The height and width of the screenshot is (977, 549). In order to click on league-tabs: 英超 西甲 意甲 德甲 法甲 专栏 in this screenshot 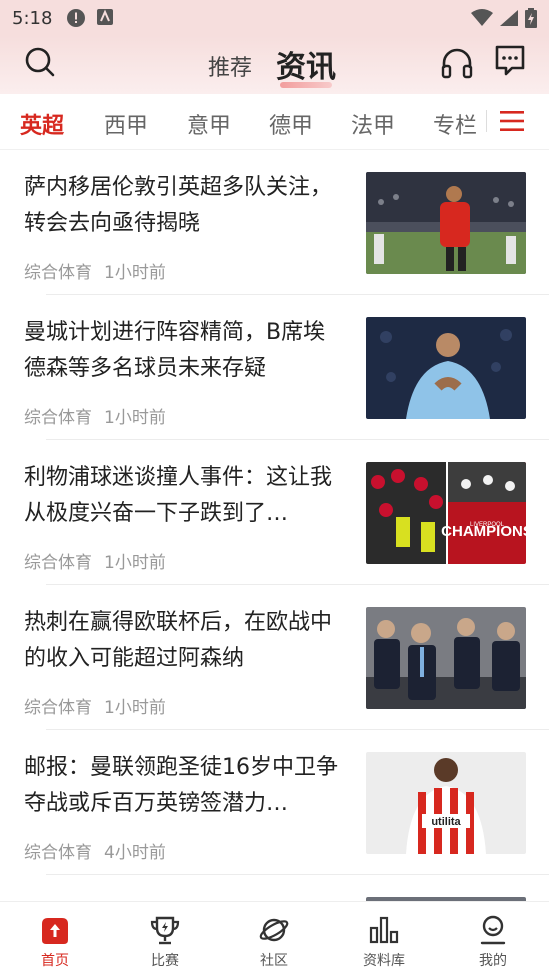, I will do `click(274, 122)`.